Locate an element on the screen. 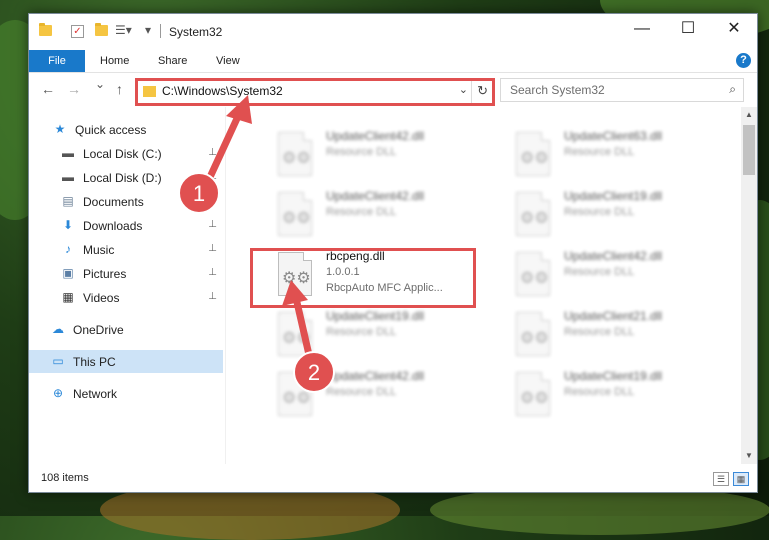 The image size is (769, 540). address-separator is located at coordinates (471, 92).